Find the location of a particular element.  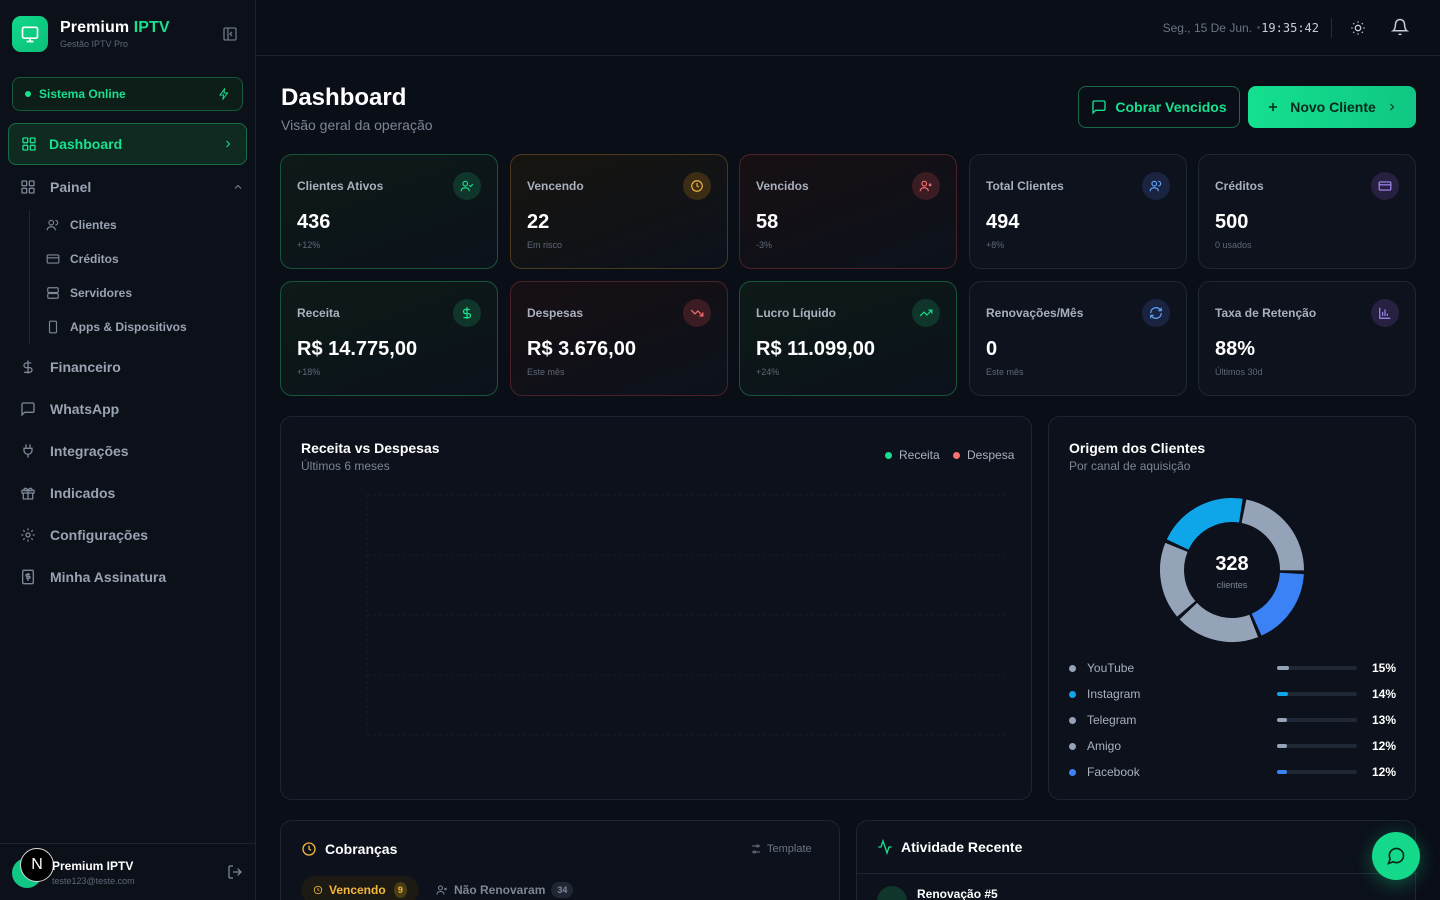

stat-card-renewals: Renovações/Mês 0 Este mês is located at coordinates (1078, 338).